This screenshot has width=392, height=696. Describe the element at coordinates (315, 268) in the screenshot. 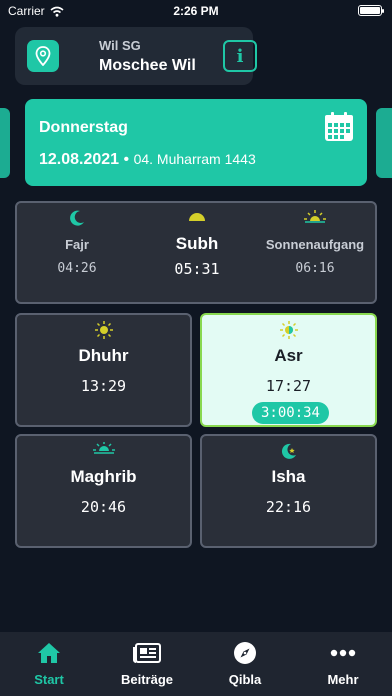

I see `sunrise-time: 06:16` at that location.